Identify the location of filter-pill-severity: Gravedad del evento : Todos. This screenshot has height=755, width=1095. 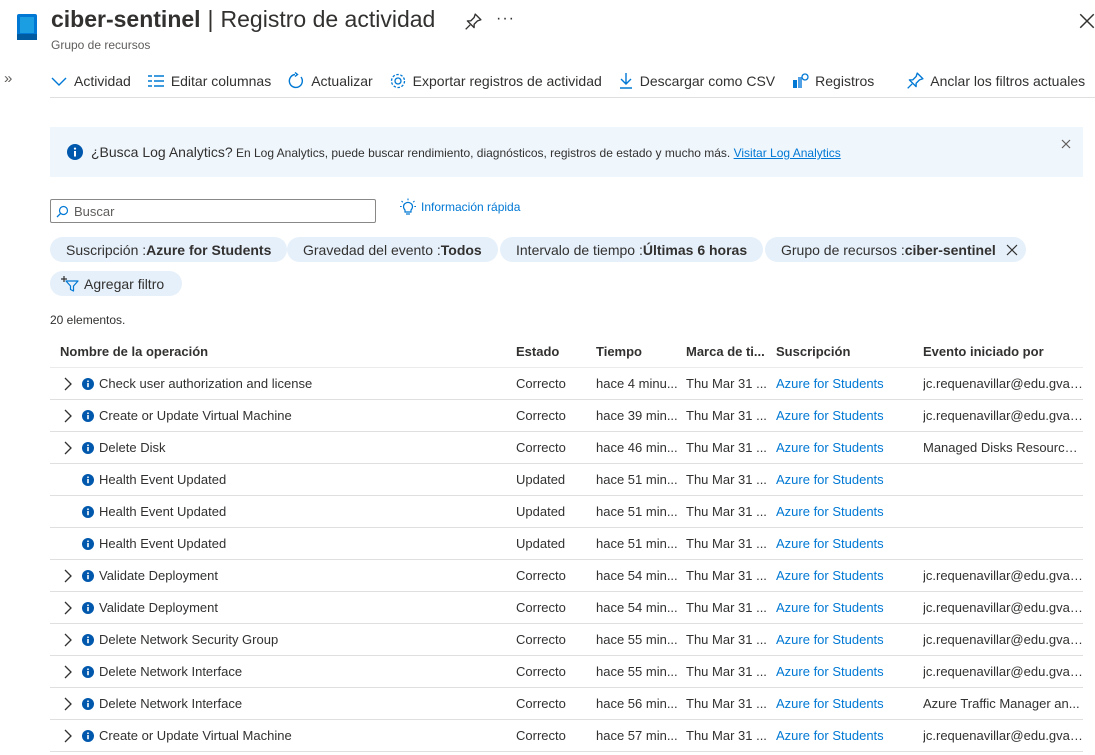
(392, 249).